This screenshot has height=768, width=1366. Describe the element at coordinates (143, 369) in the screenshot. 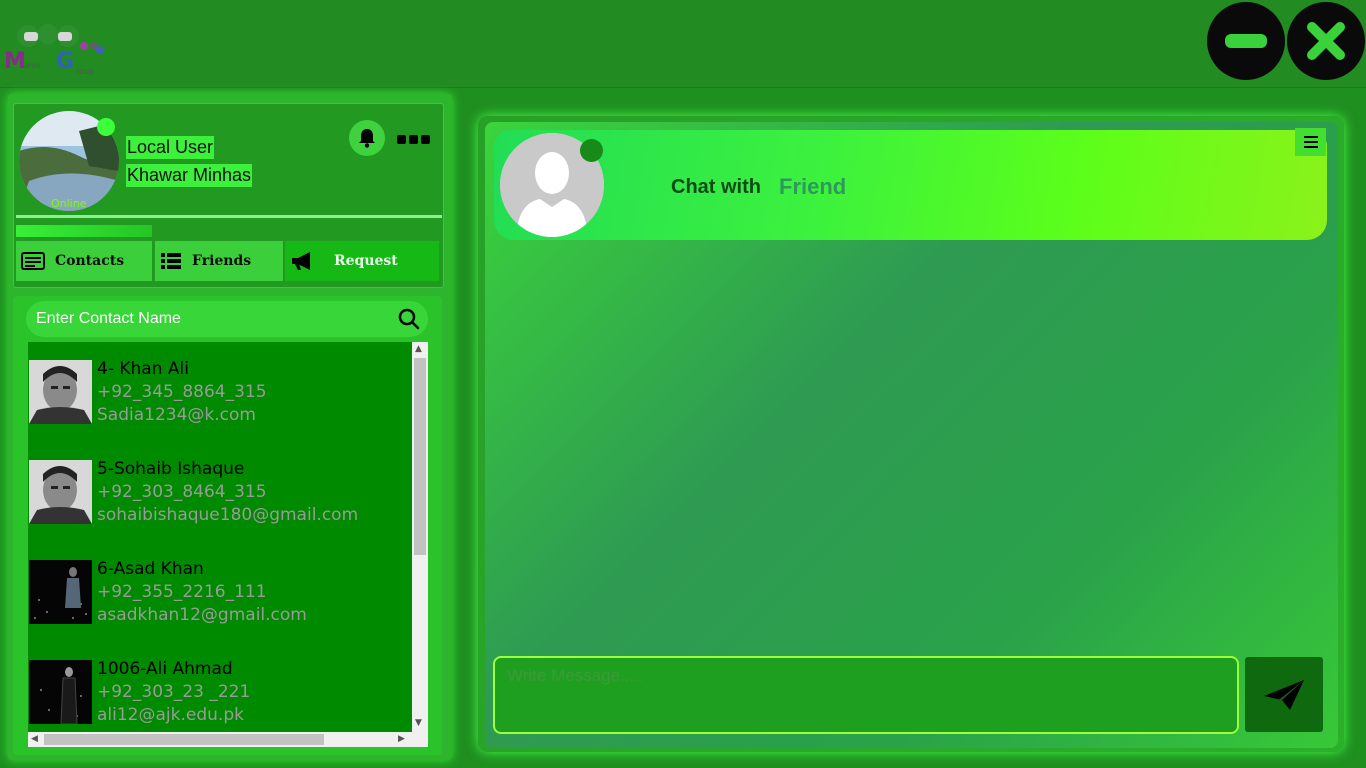

I see `contact-name: 4- Khan Ali` at that location.